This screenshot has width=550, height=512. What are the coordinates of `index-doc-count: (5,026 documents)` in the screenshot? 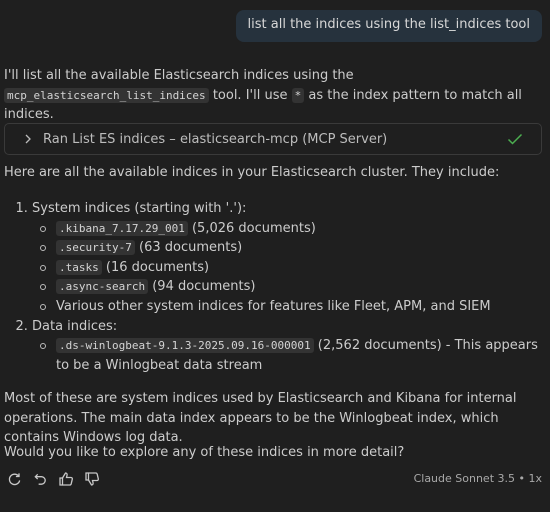 It's located at (251, 228).